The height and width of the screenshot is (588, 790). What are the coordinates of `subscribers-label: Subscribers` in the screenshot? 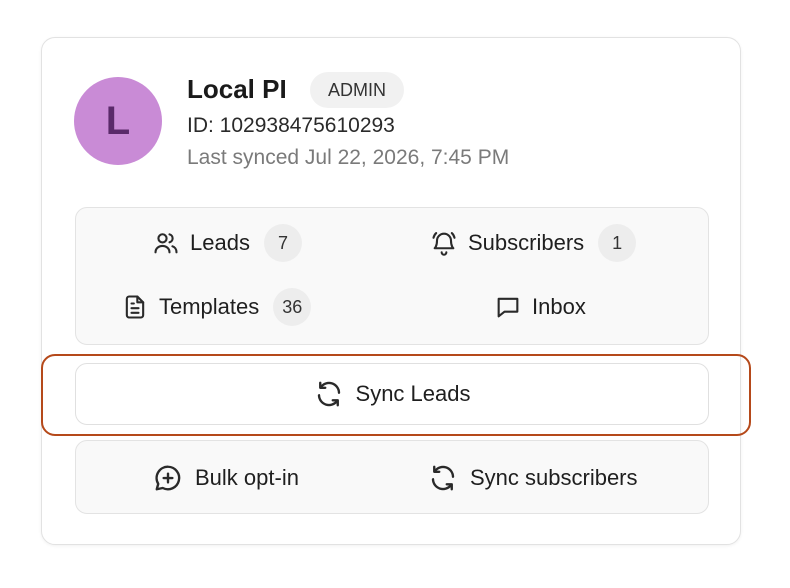 It's located at (526, 242).